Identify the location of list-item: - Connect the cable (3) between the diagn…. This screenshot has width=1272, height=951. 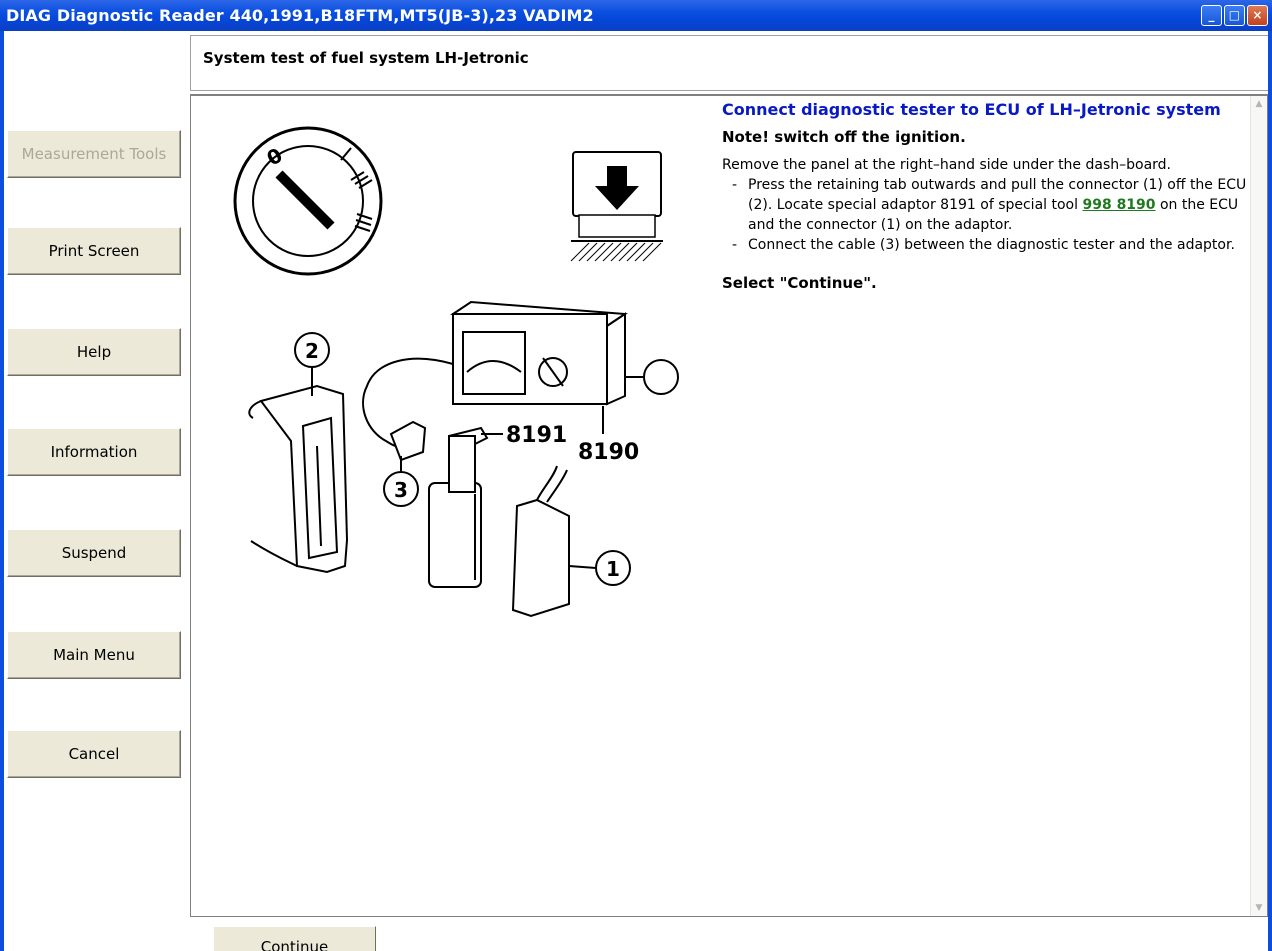
(986, 245).